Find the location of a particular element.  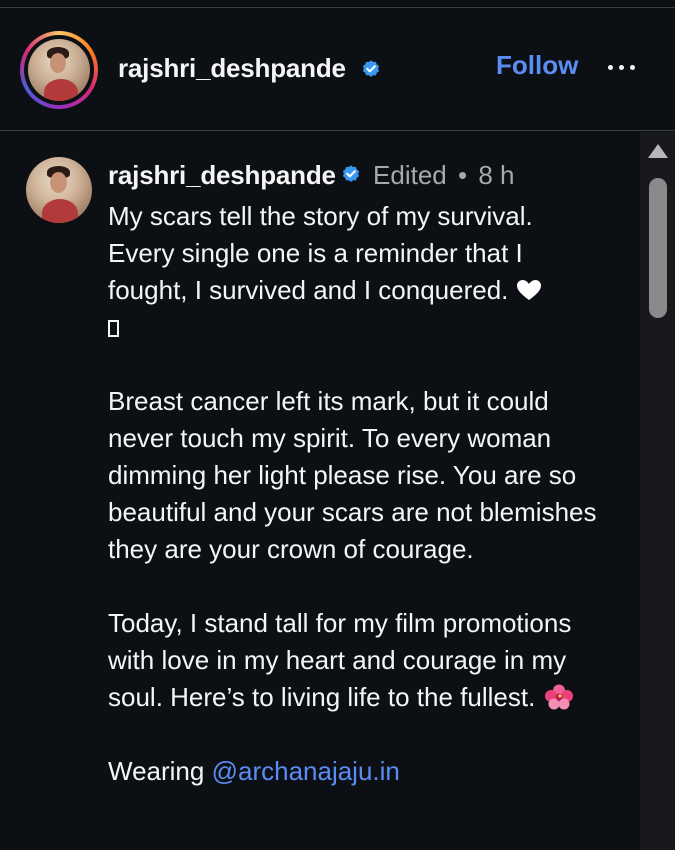

comment-time: 8 h is located at coordinates (496, 175).